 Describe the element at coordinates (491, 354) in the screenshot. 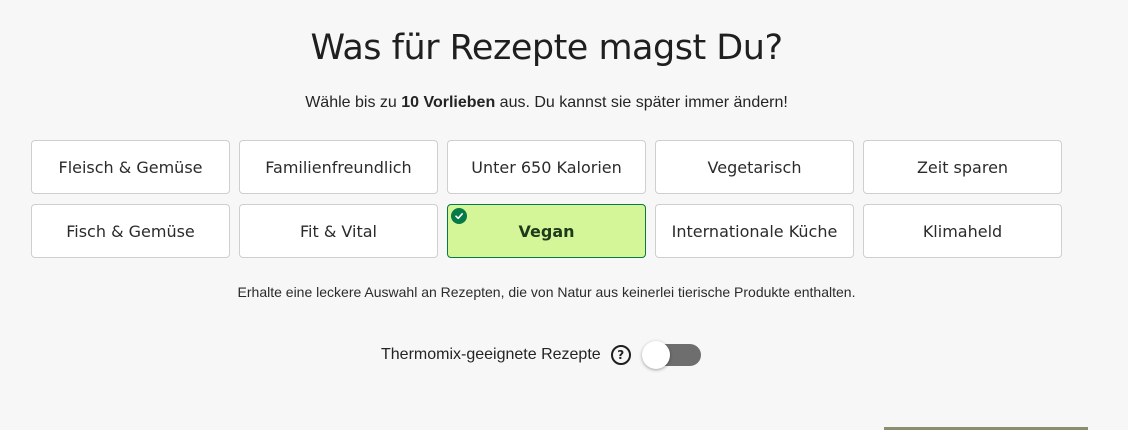

I see `thermomix-label: Thermomix-geeignete Rezepte` at that location.